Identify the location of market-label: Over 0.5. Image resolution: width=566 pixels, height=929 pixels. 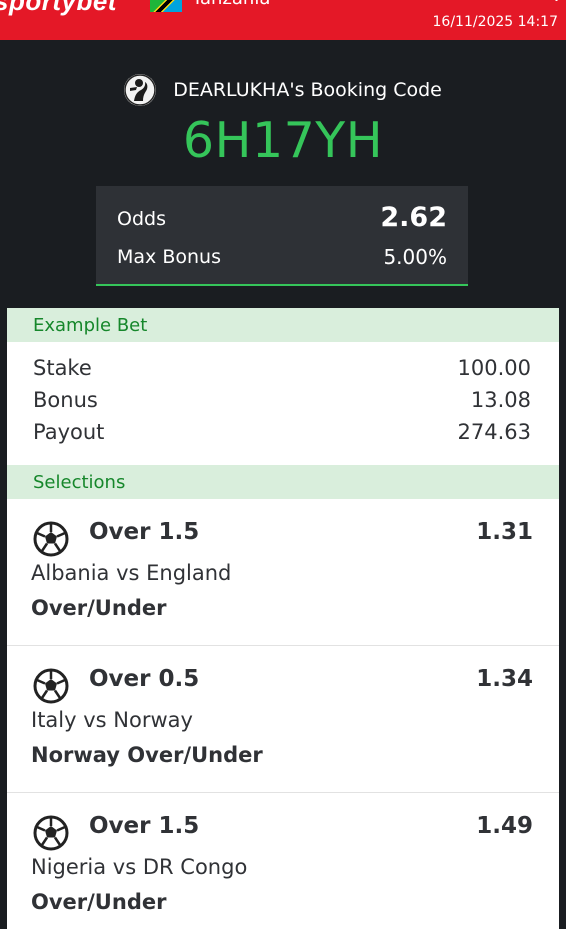
(144, 679).